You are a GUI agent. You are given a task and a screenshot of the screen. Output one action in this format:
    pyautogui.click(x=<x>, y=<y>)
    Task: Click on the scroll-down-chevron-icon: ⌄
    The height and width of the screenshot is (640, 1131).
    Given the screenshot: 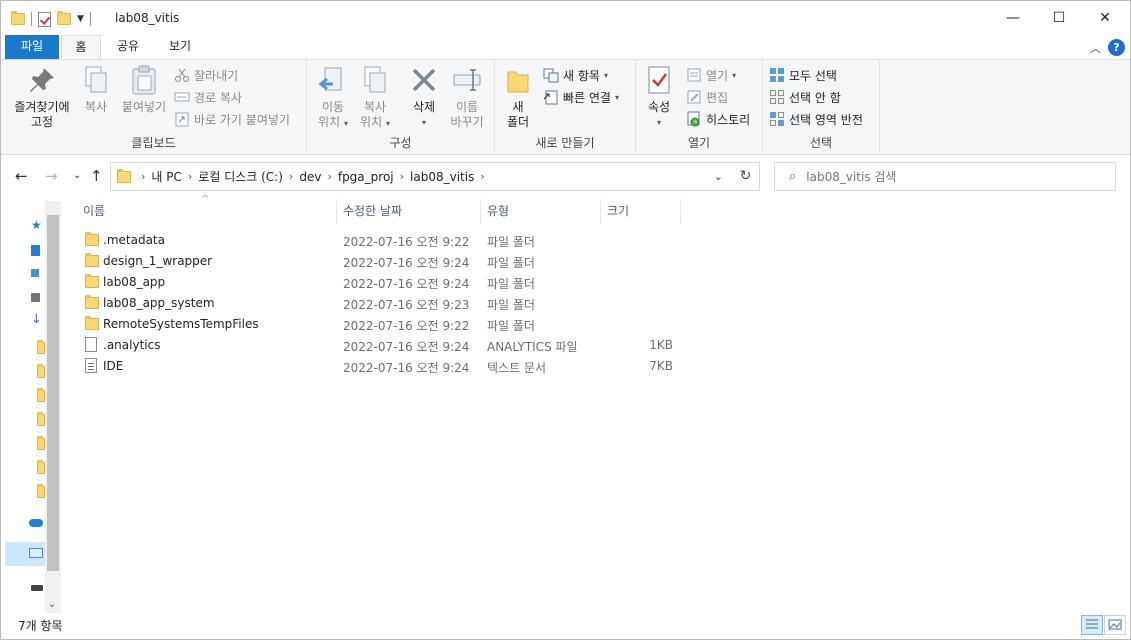 What is the action you would take?
    pyautogui.click(x=52, y=604)
    